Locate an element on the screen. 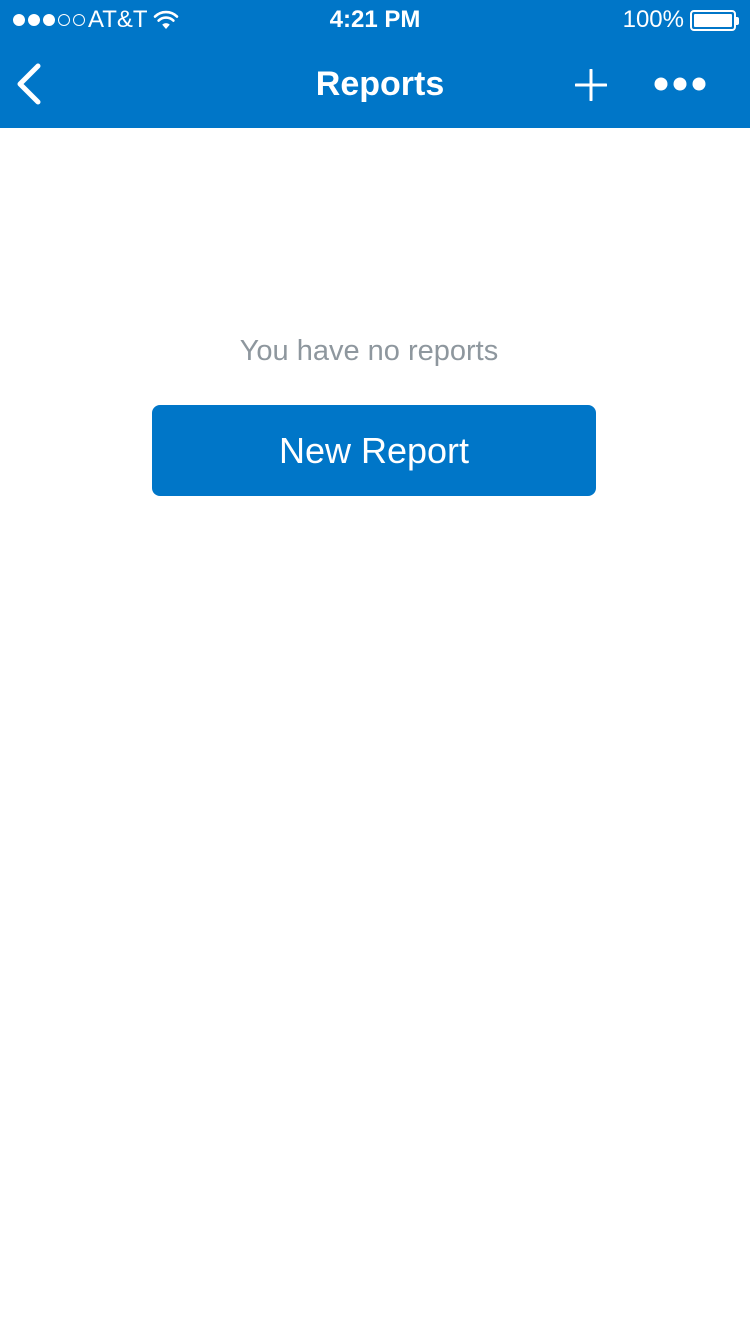 This screenshot has height=1334, width=750. new-report-button: New Report is located at coordinates (374, 450).